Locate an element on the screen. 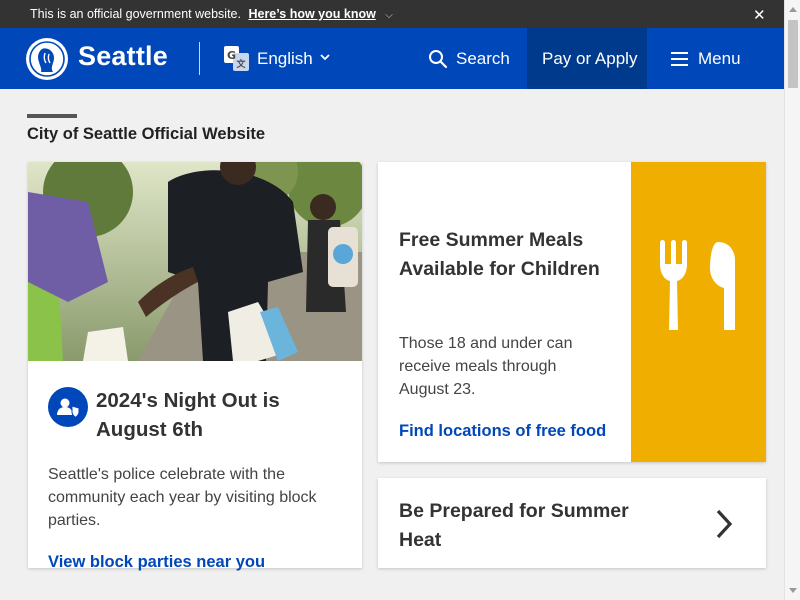  search-button: Search is located at coordinates (470, 58).